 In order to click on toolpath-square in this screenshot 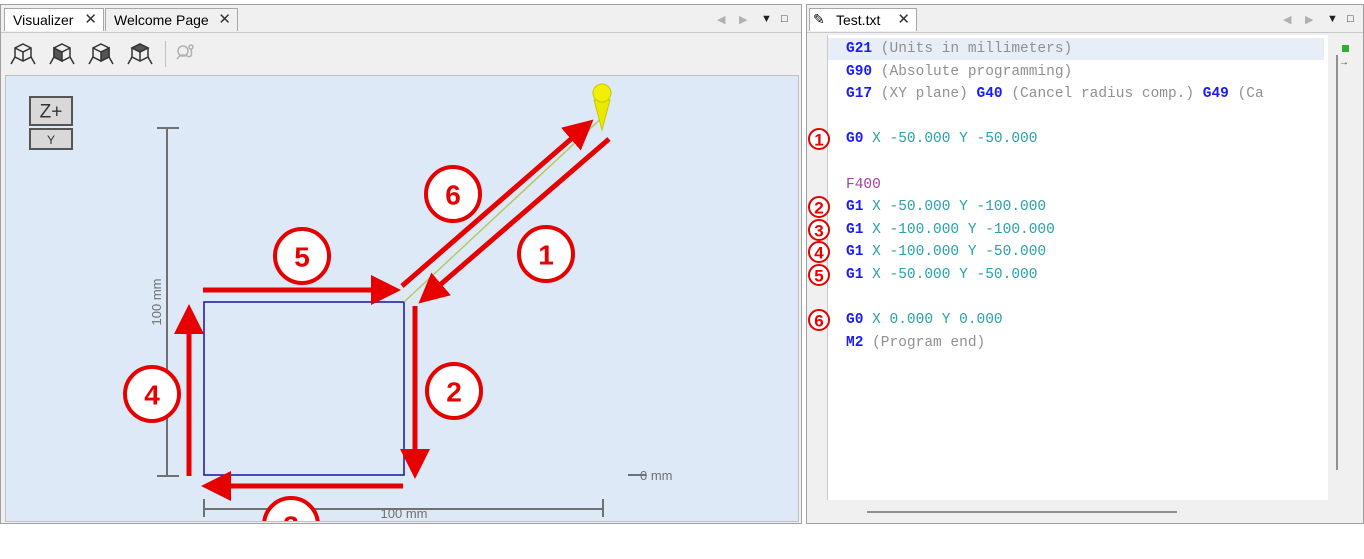, I will do `click(304, 388)`.